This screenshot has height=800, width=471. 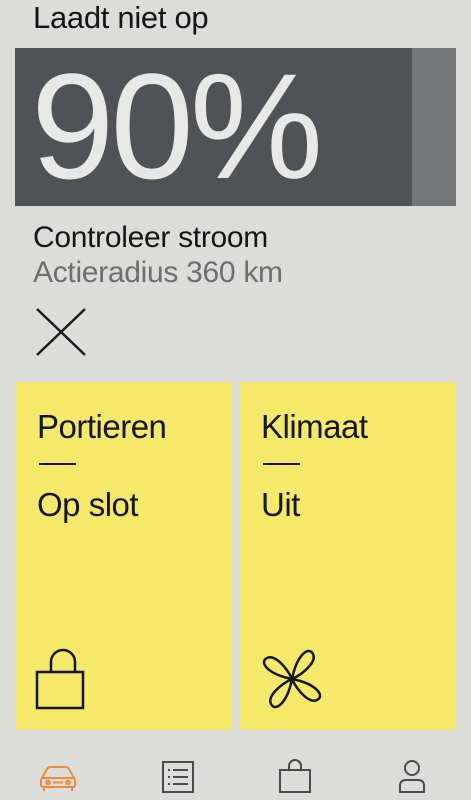 I want to click on shopping-bag-icon, so click(x=295, y=776).